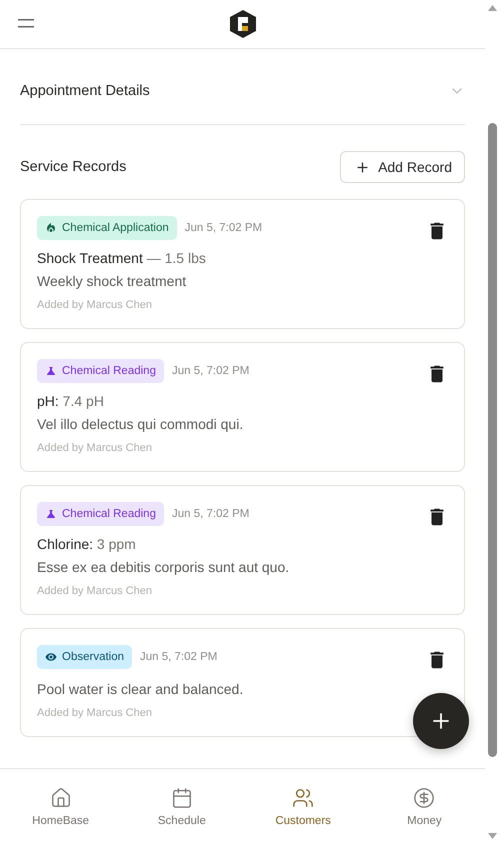 Image resolution: width=500 pixels, height=845 pixels. What do you see at coordinates (140, 689) in the screenshot?
I see `record-description: Pool water is clear and balanced.` at bounding box center [140, 689].